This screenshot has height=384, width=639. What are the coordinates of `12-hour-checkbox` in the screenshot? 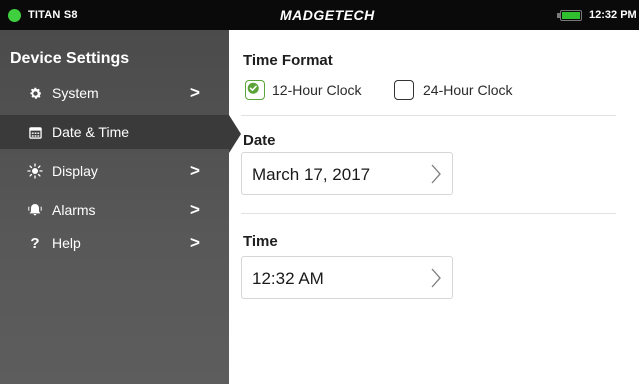 It's located at (255, 90).